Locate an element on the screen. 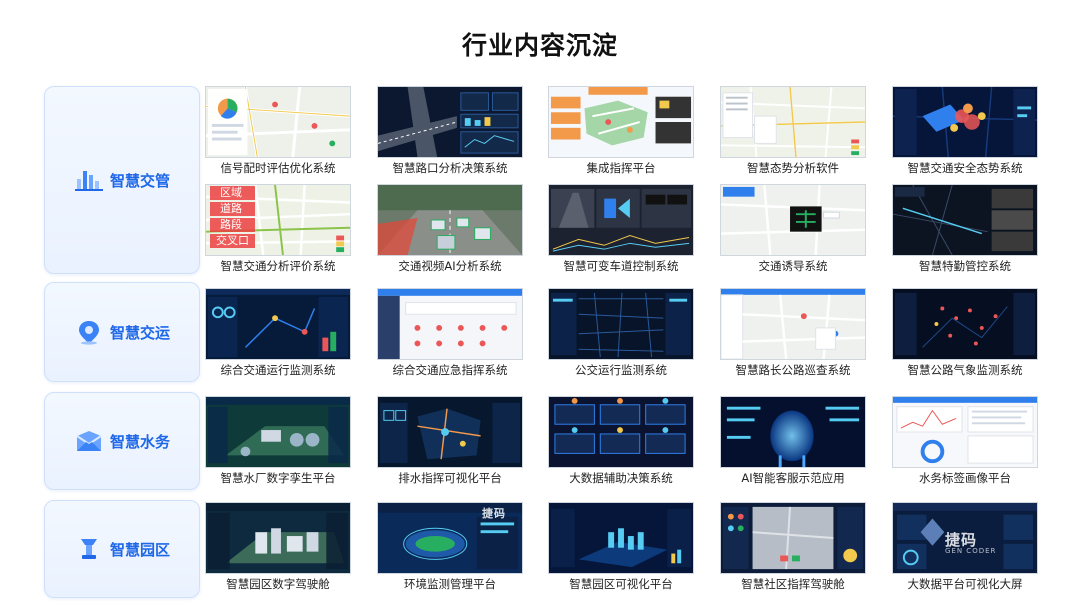 This screenshot has height=608, width=1080. category-label: 智慧交管 is located at coordinates (139, 180).